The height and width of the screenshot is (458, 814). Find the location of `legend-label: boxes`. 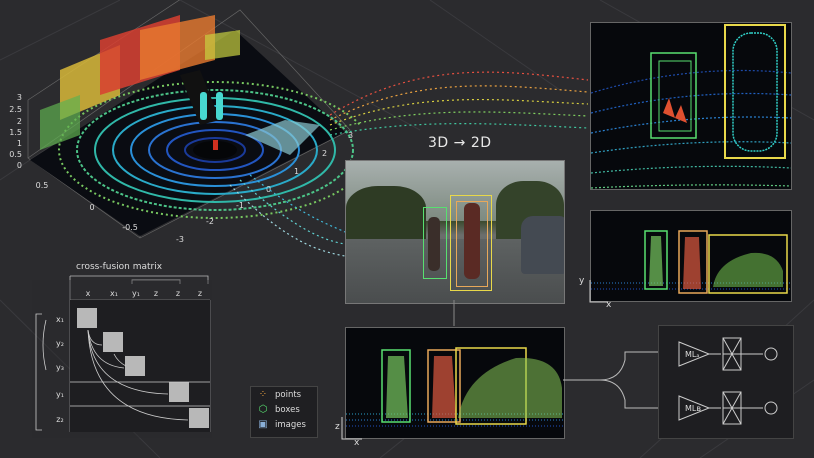

legend-label: boxes is located at coordinates (287, 409).